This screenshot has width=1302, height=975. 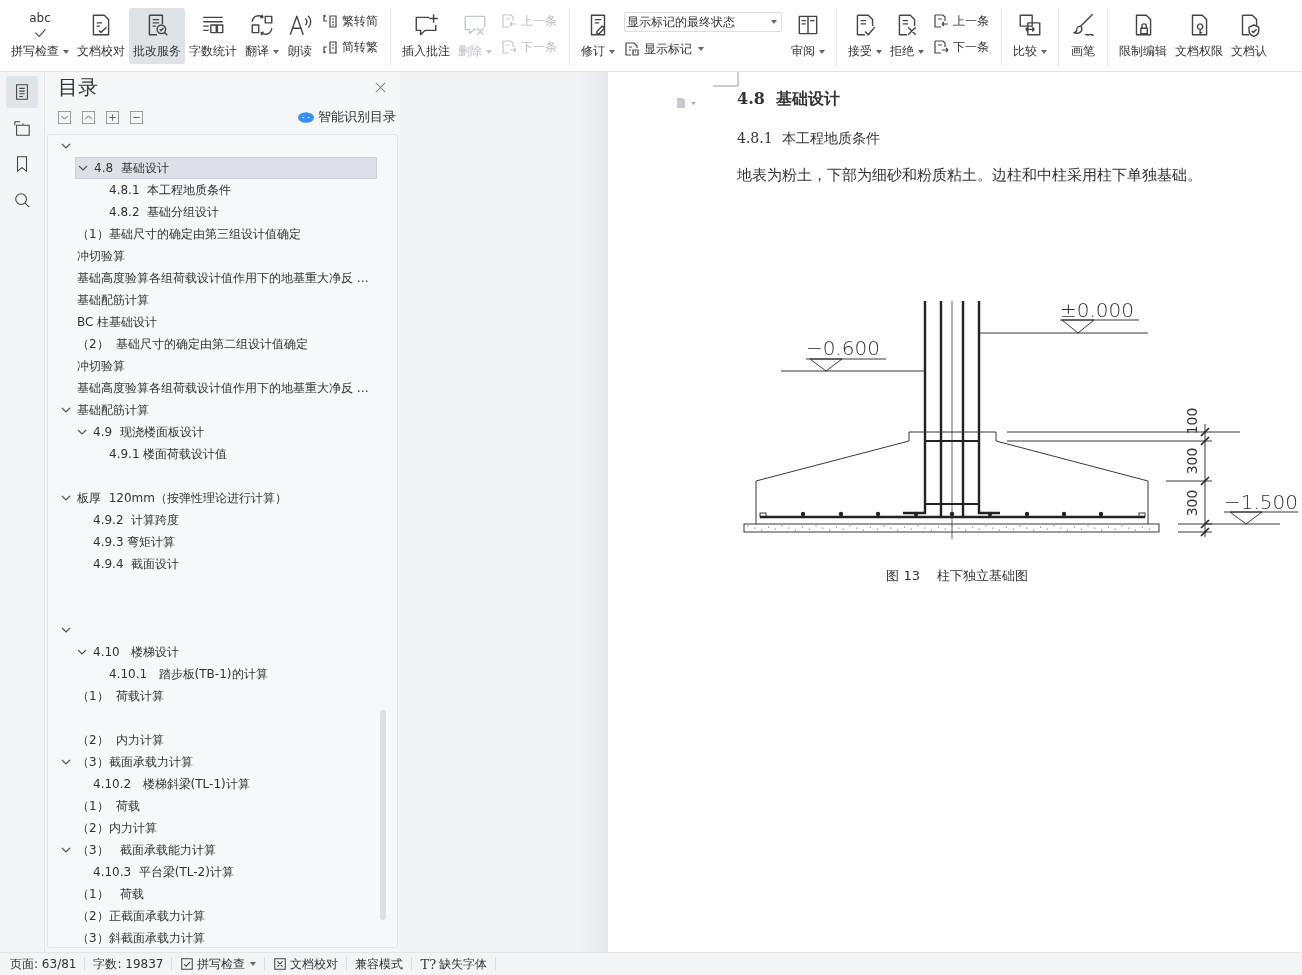 I want to click on toolbar-button: 显示标记, so click(x=703, y=49).